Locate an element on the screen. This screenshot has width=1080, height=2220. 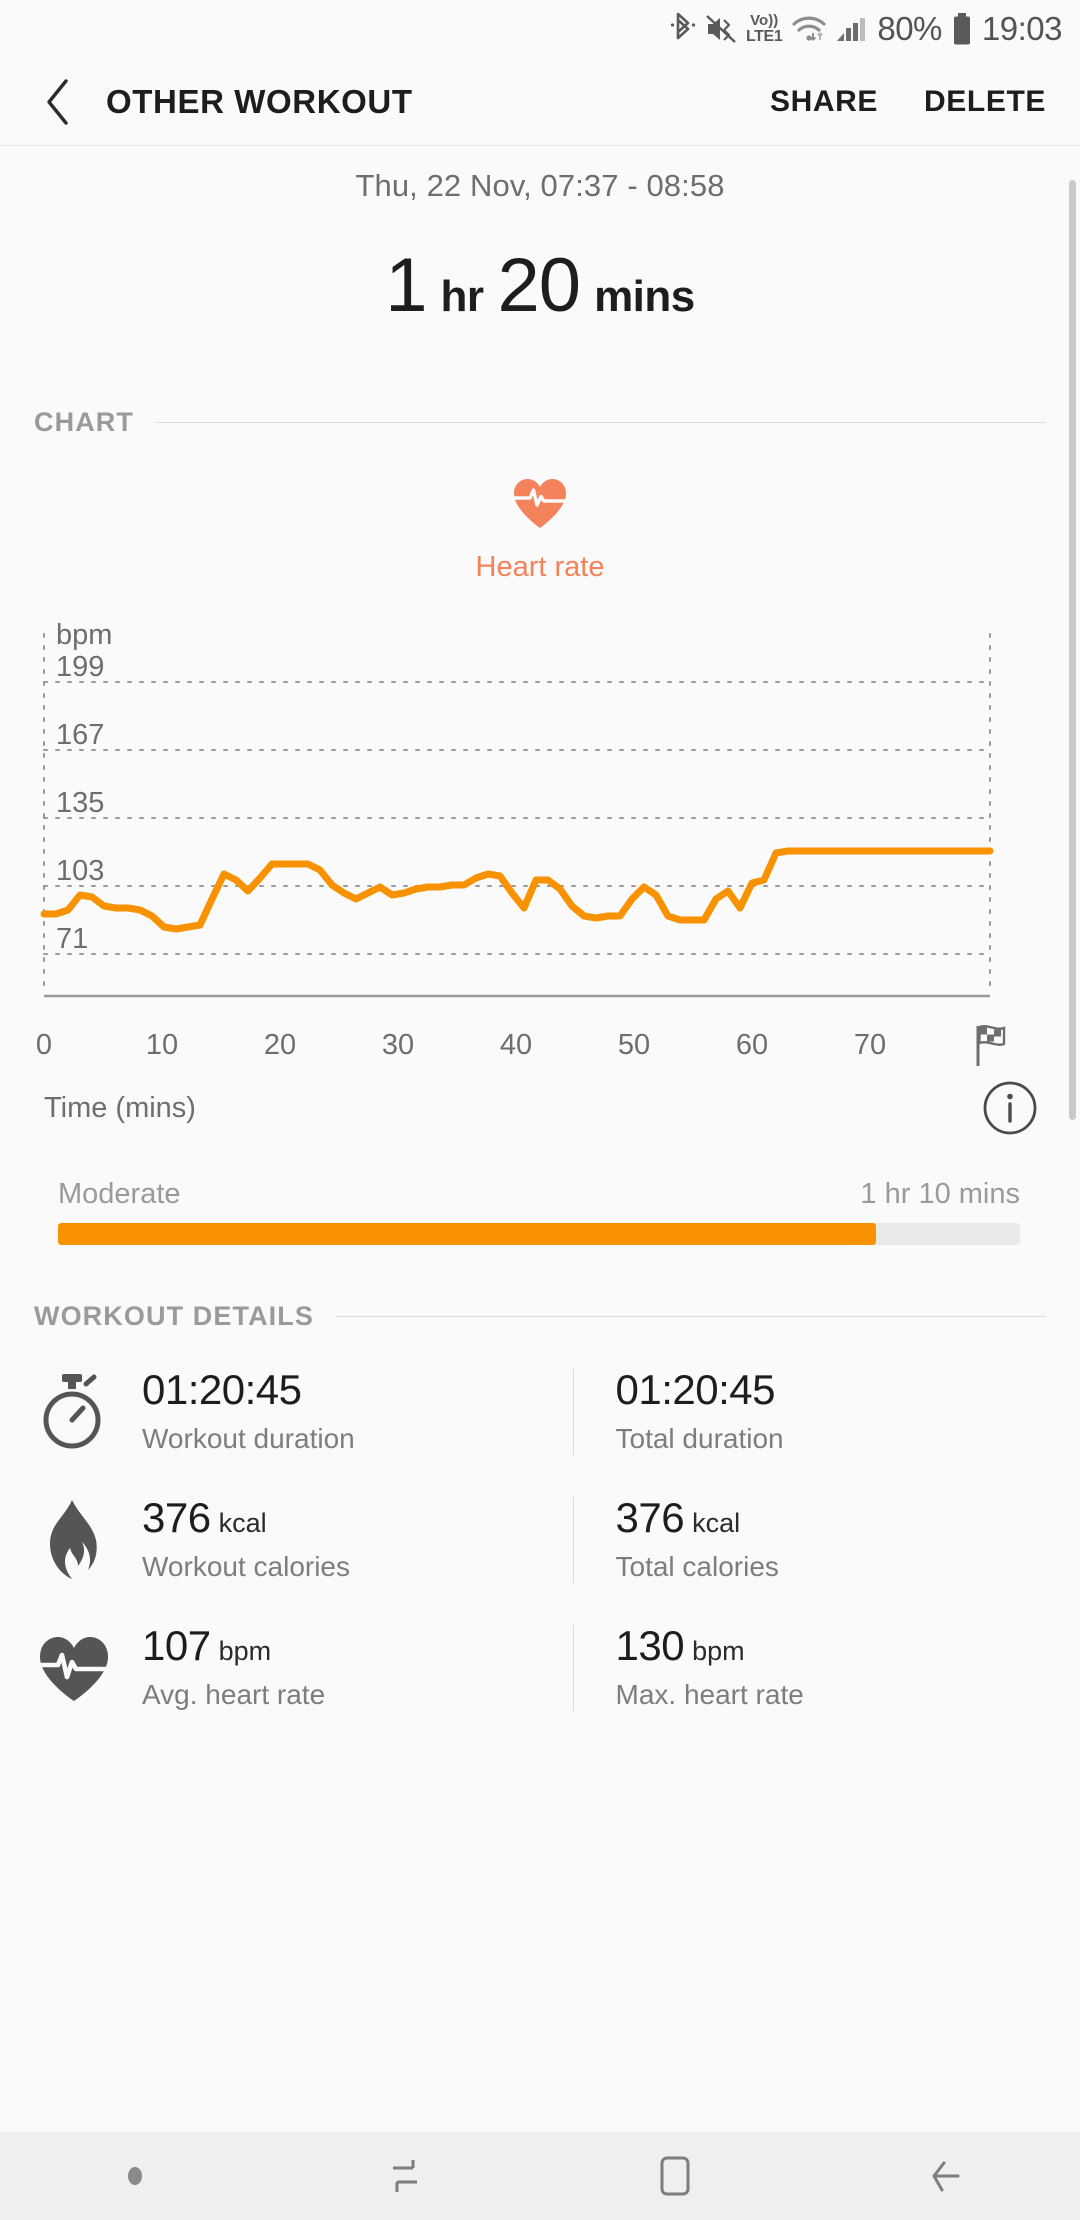
heart-rate-chart-svg: bpm 199 167 135 103 71 is located at coordinates (517, 810).